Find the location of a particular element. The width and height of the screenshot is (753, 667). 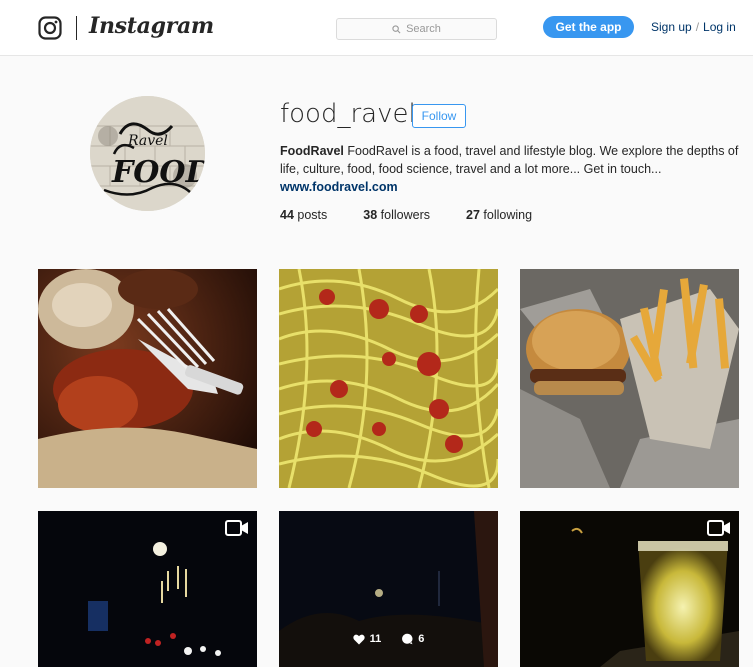

comments-count: 6 is located at coordinates (421, 639).